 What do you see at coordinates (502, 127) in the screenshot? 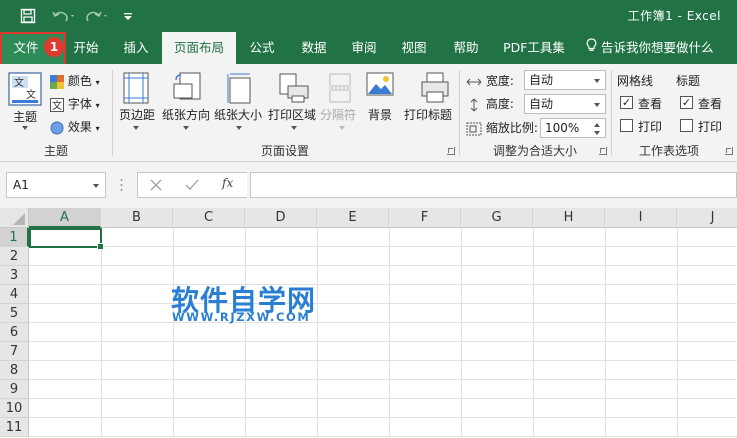
I see `scale-label-row: 缩放比例:` at bounding box center [502, 127].